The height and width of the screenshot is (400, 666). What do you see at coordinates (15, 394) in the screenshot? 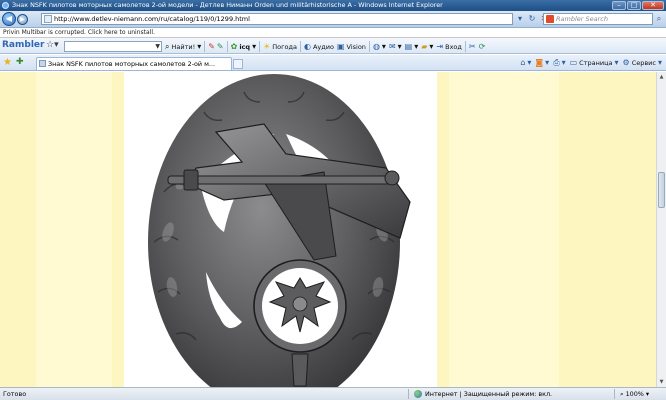
I see `status-text: Готово` at bounding box center [15, 394].